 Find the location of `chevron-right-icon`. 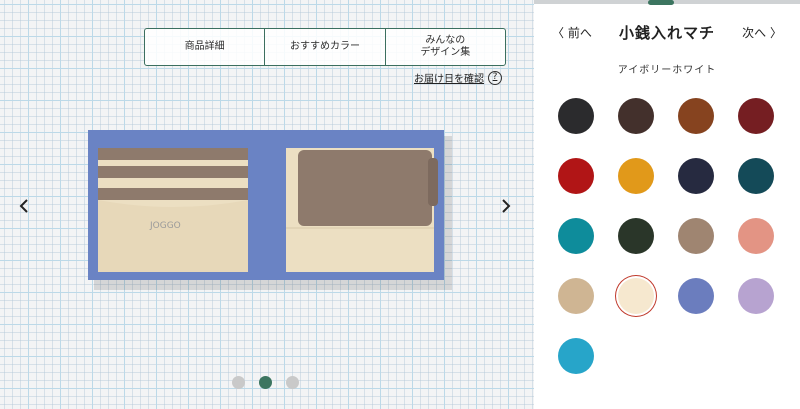

chevron-right-icon is located at coordinates (506, 206).